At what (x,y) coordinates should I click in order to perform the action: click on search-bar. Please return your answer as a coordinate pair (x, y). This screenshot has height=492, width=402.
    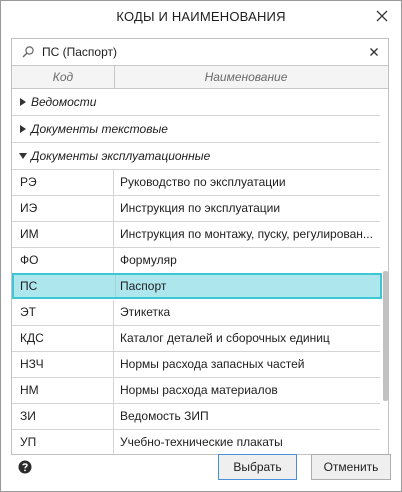
    Looking at the image, I should click on (200, 52).